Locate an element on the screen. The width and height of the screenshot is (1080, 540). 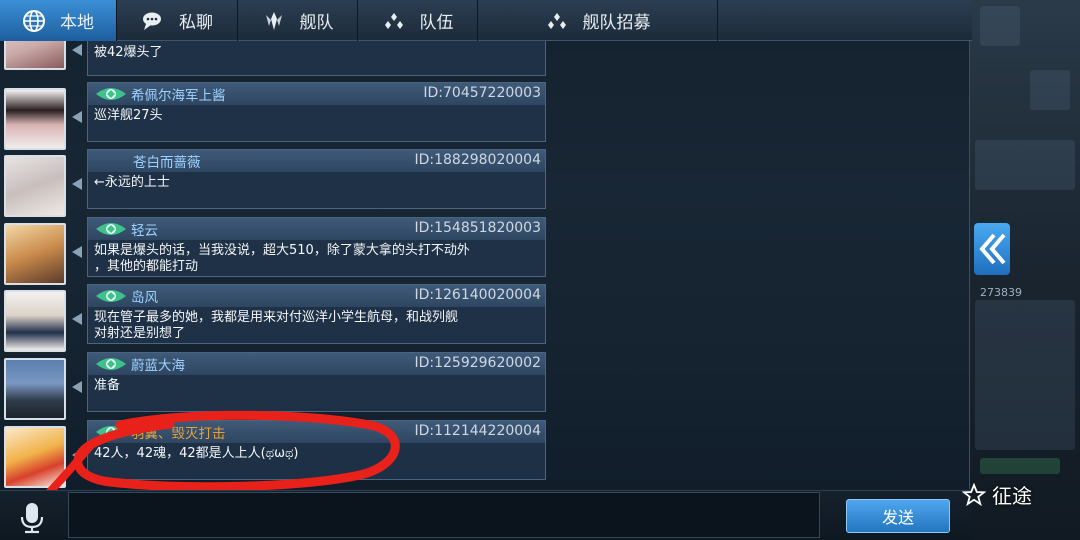
sender-name: 苍白而蔷薇 is located at coordinates (167, 161).